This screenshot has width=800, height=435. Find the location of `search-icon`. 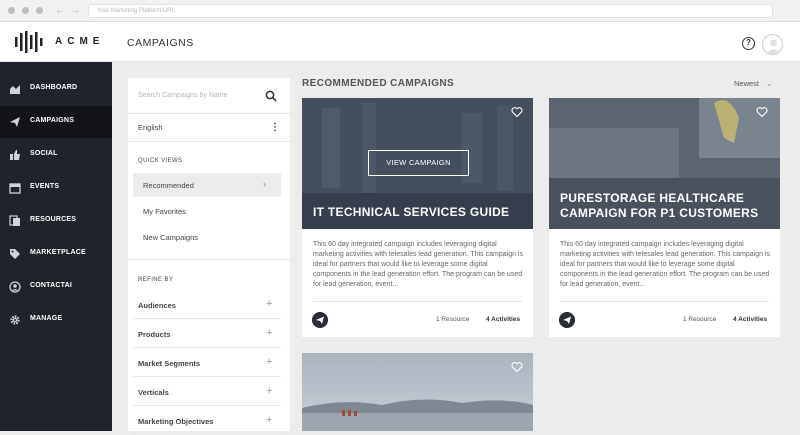

search-icon is located at coordinates (271, 96).